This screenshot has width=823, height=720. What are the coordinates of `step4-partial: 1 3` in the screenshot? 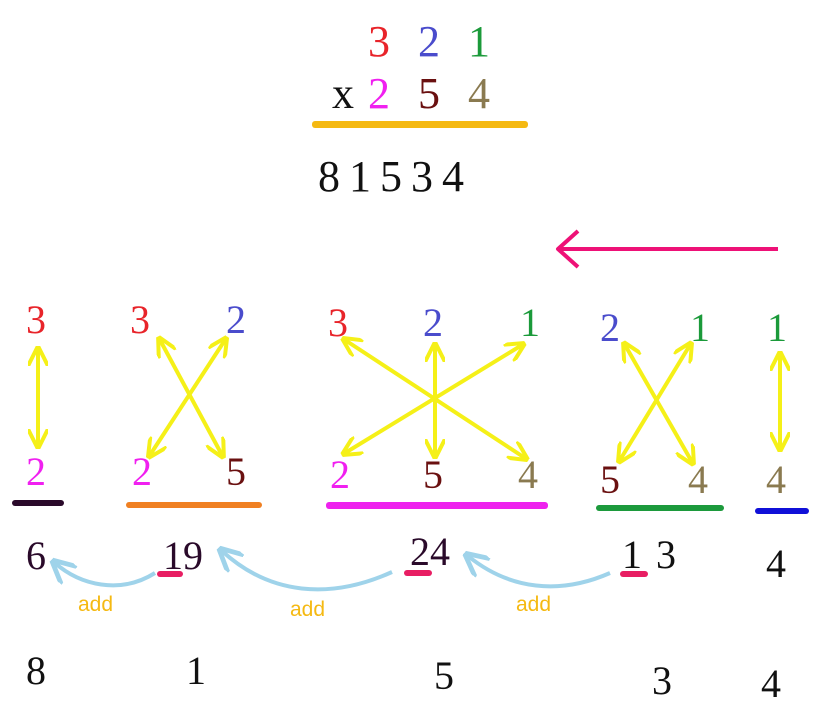 It's located at (649, 554).